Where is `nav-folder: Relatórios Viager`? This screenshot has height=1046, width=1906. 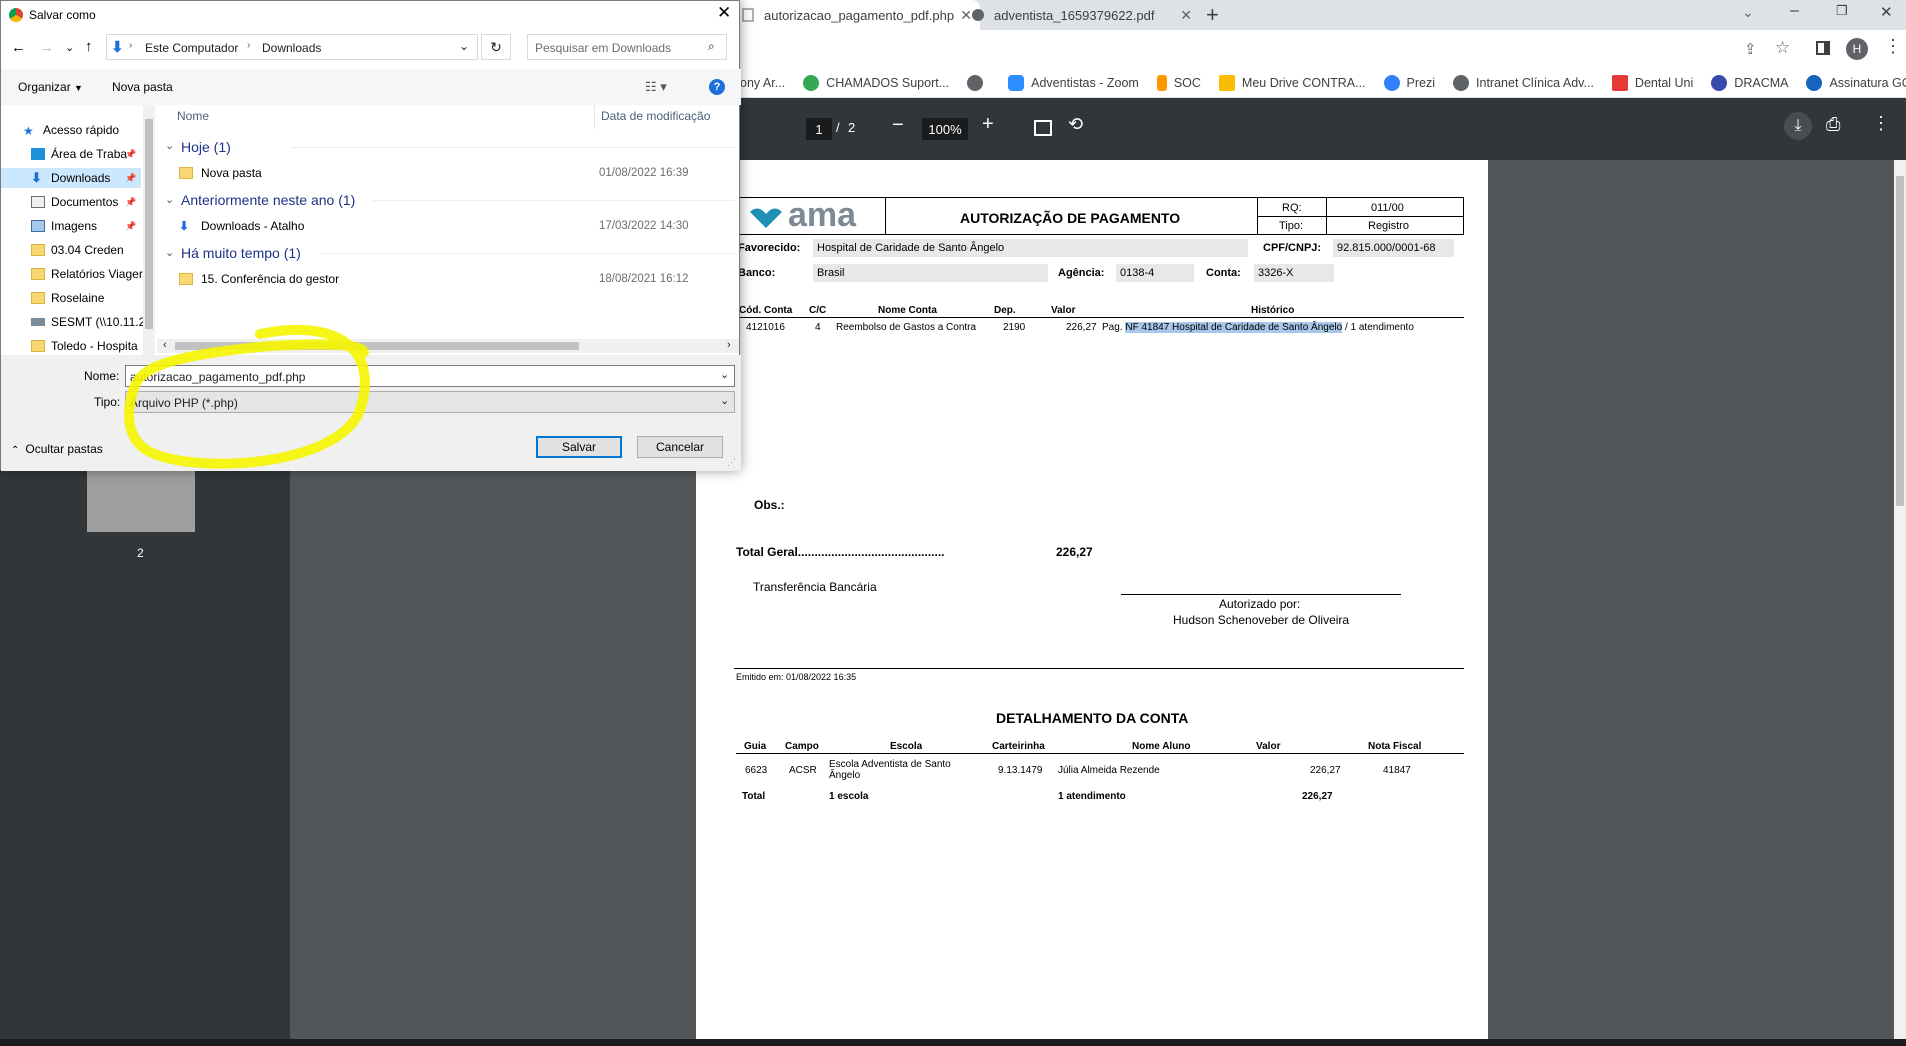
nav-folder: Relatórios Viager is located at coordinates (90, 274).